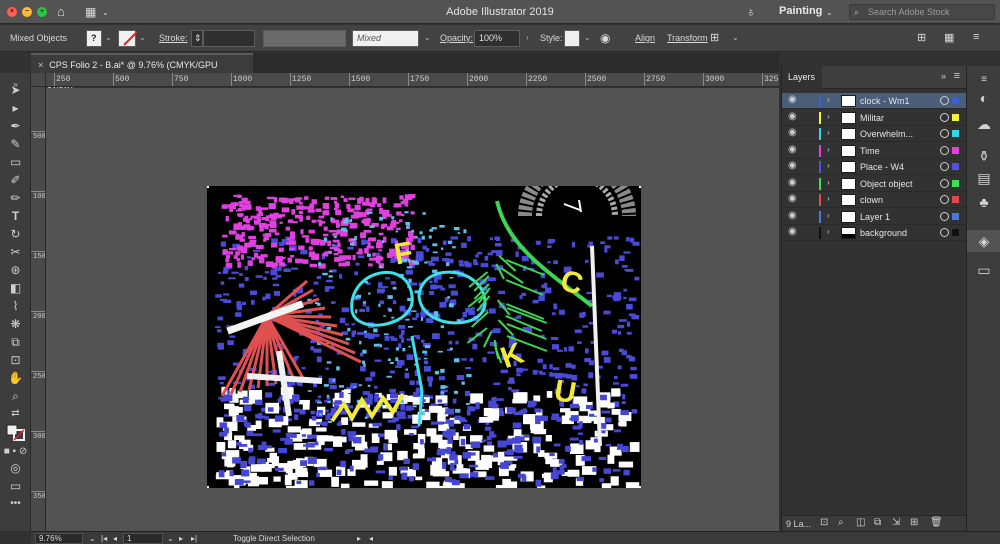  What do you see at coordinates (15, 144) in the screenshot?
I see `curvature-tool-icon: ✎` at bounding box center [15, 144].